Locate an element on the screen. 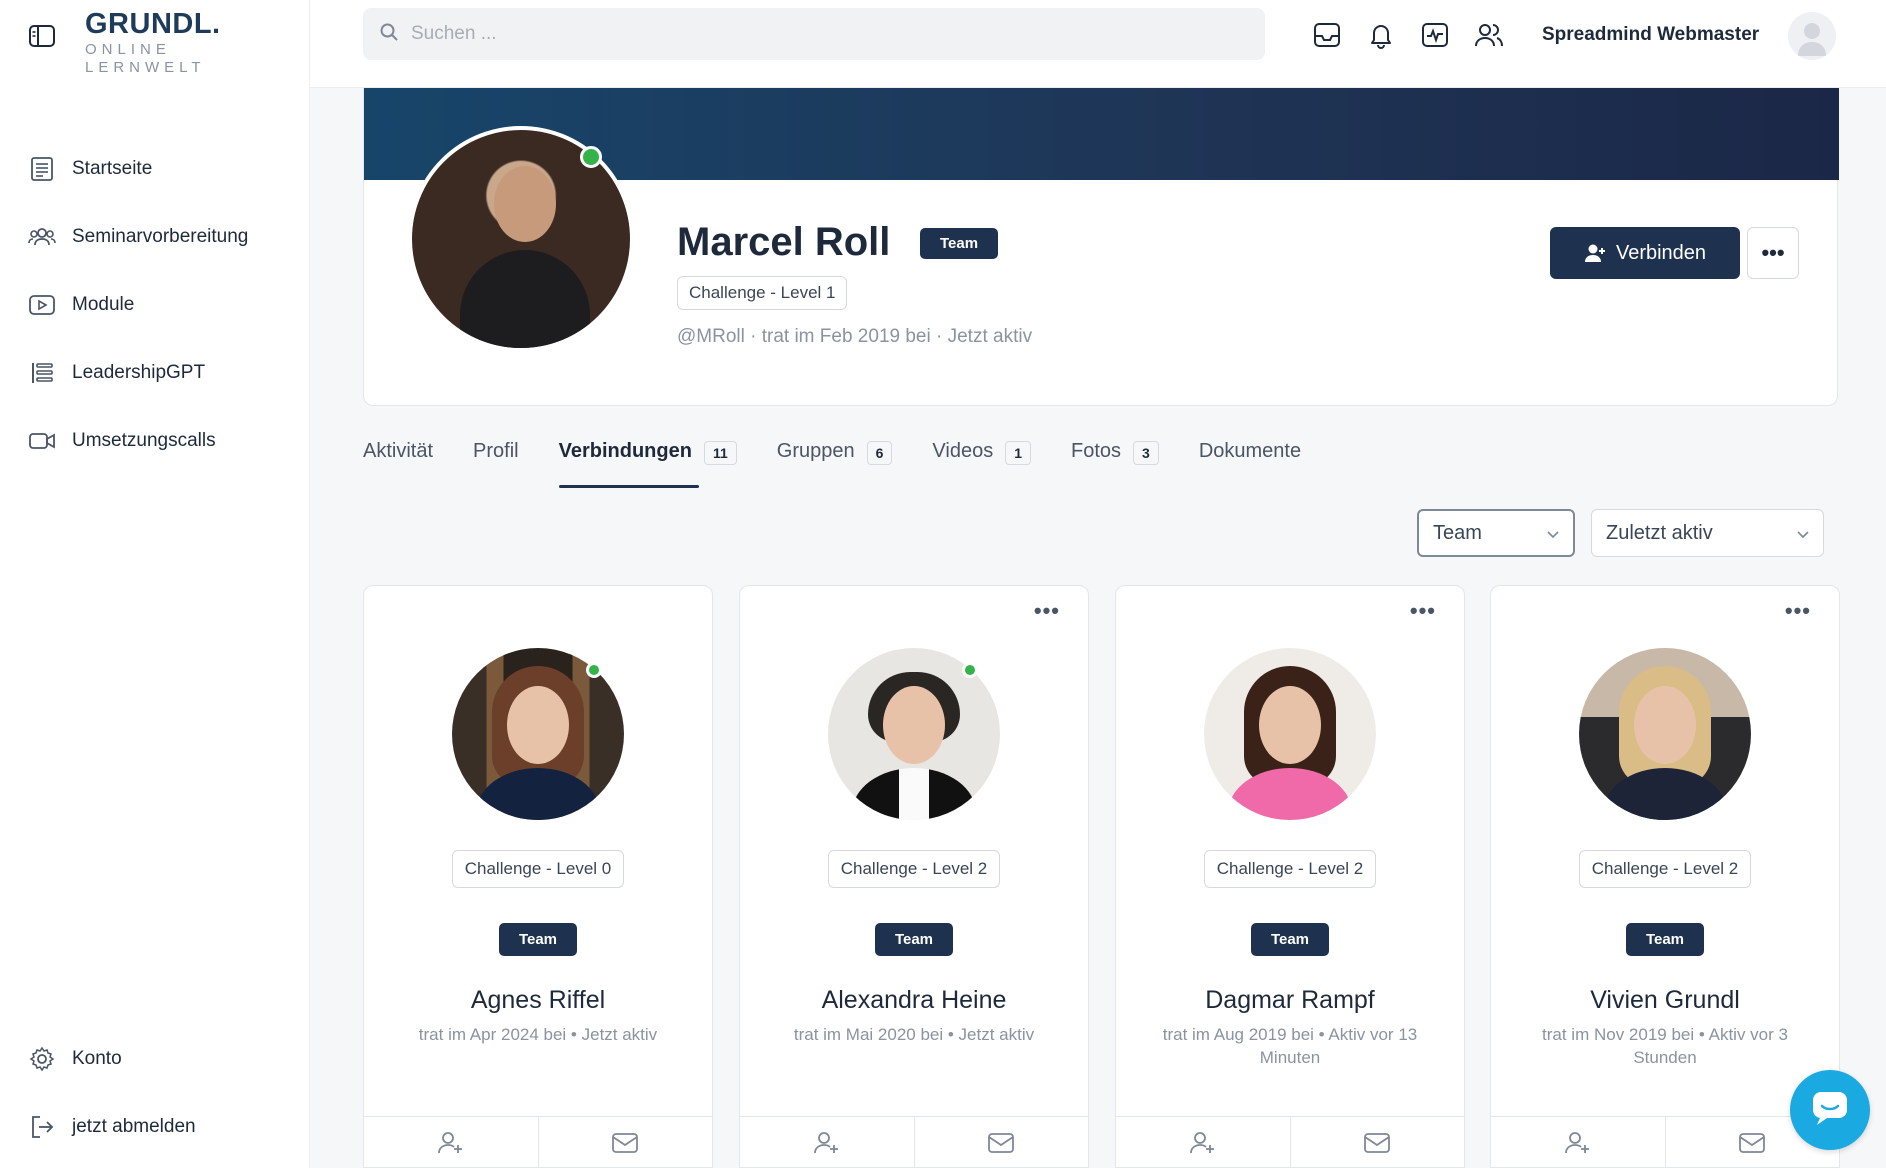 This screenshot has width=1886, height=1168. tab-count: 6 is located at coordinates (879, 453).